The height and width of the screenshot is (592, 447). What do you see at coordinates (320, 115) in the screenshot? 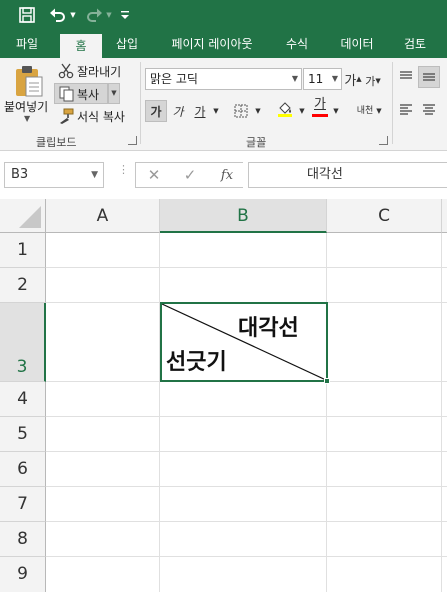
I see `font-color-swatch` at bounding box center [320, 115].